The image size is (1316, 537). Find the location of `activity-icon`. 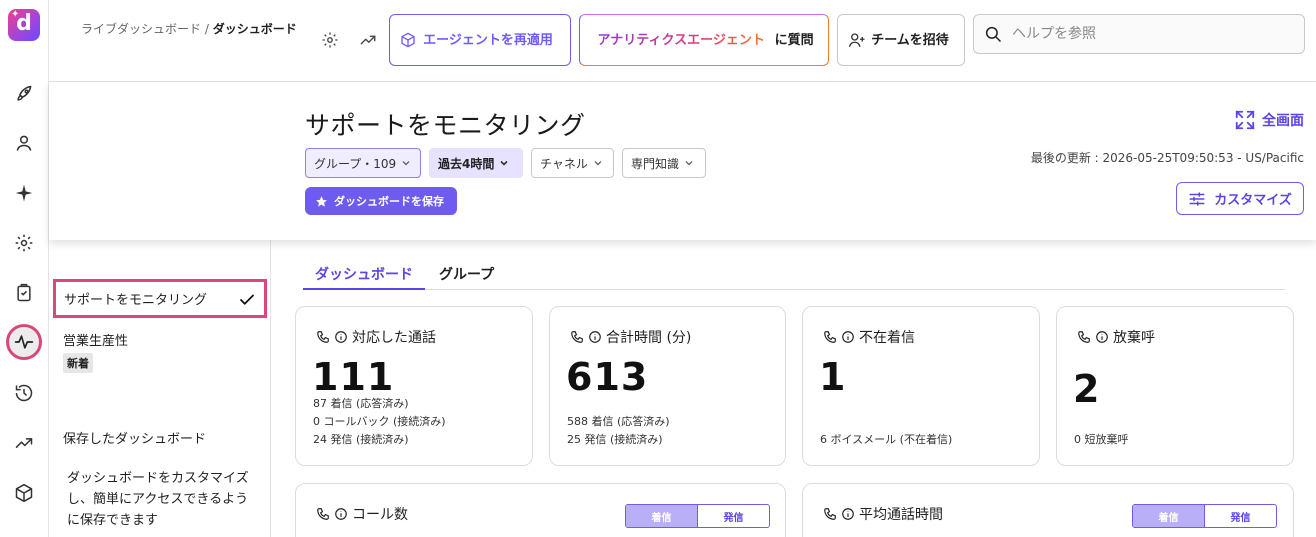

activity-icon is located at coordinates (24, 342).